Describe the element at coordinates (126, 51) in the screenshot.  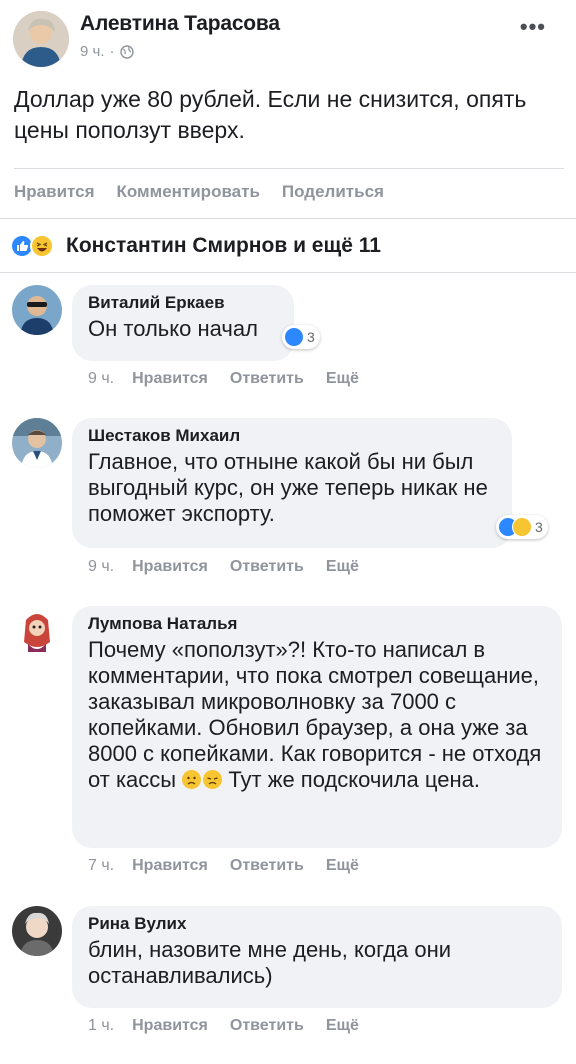
I see `globe-icon` at that location.